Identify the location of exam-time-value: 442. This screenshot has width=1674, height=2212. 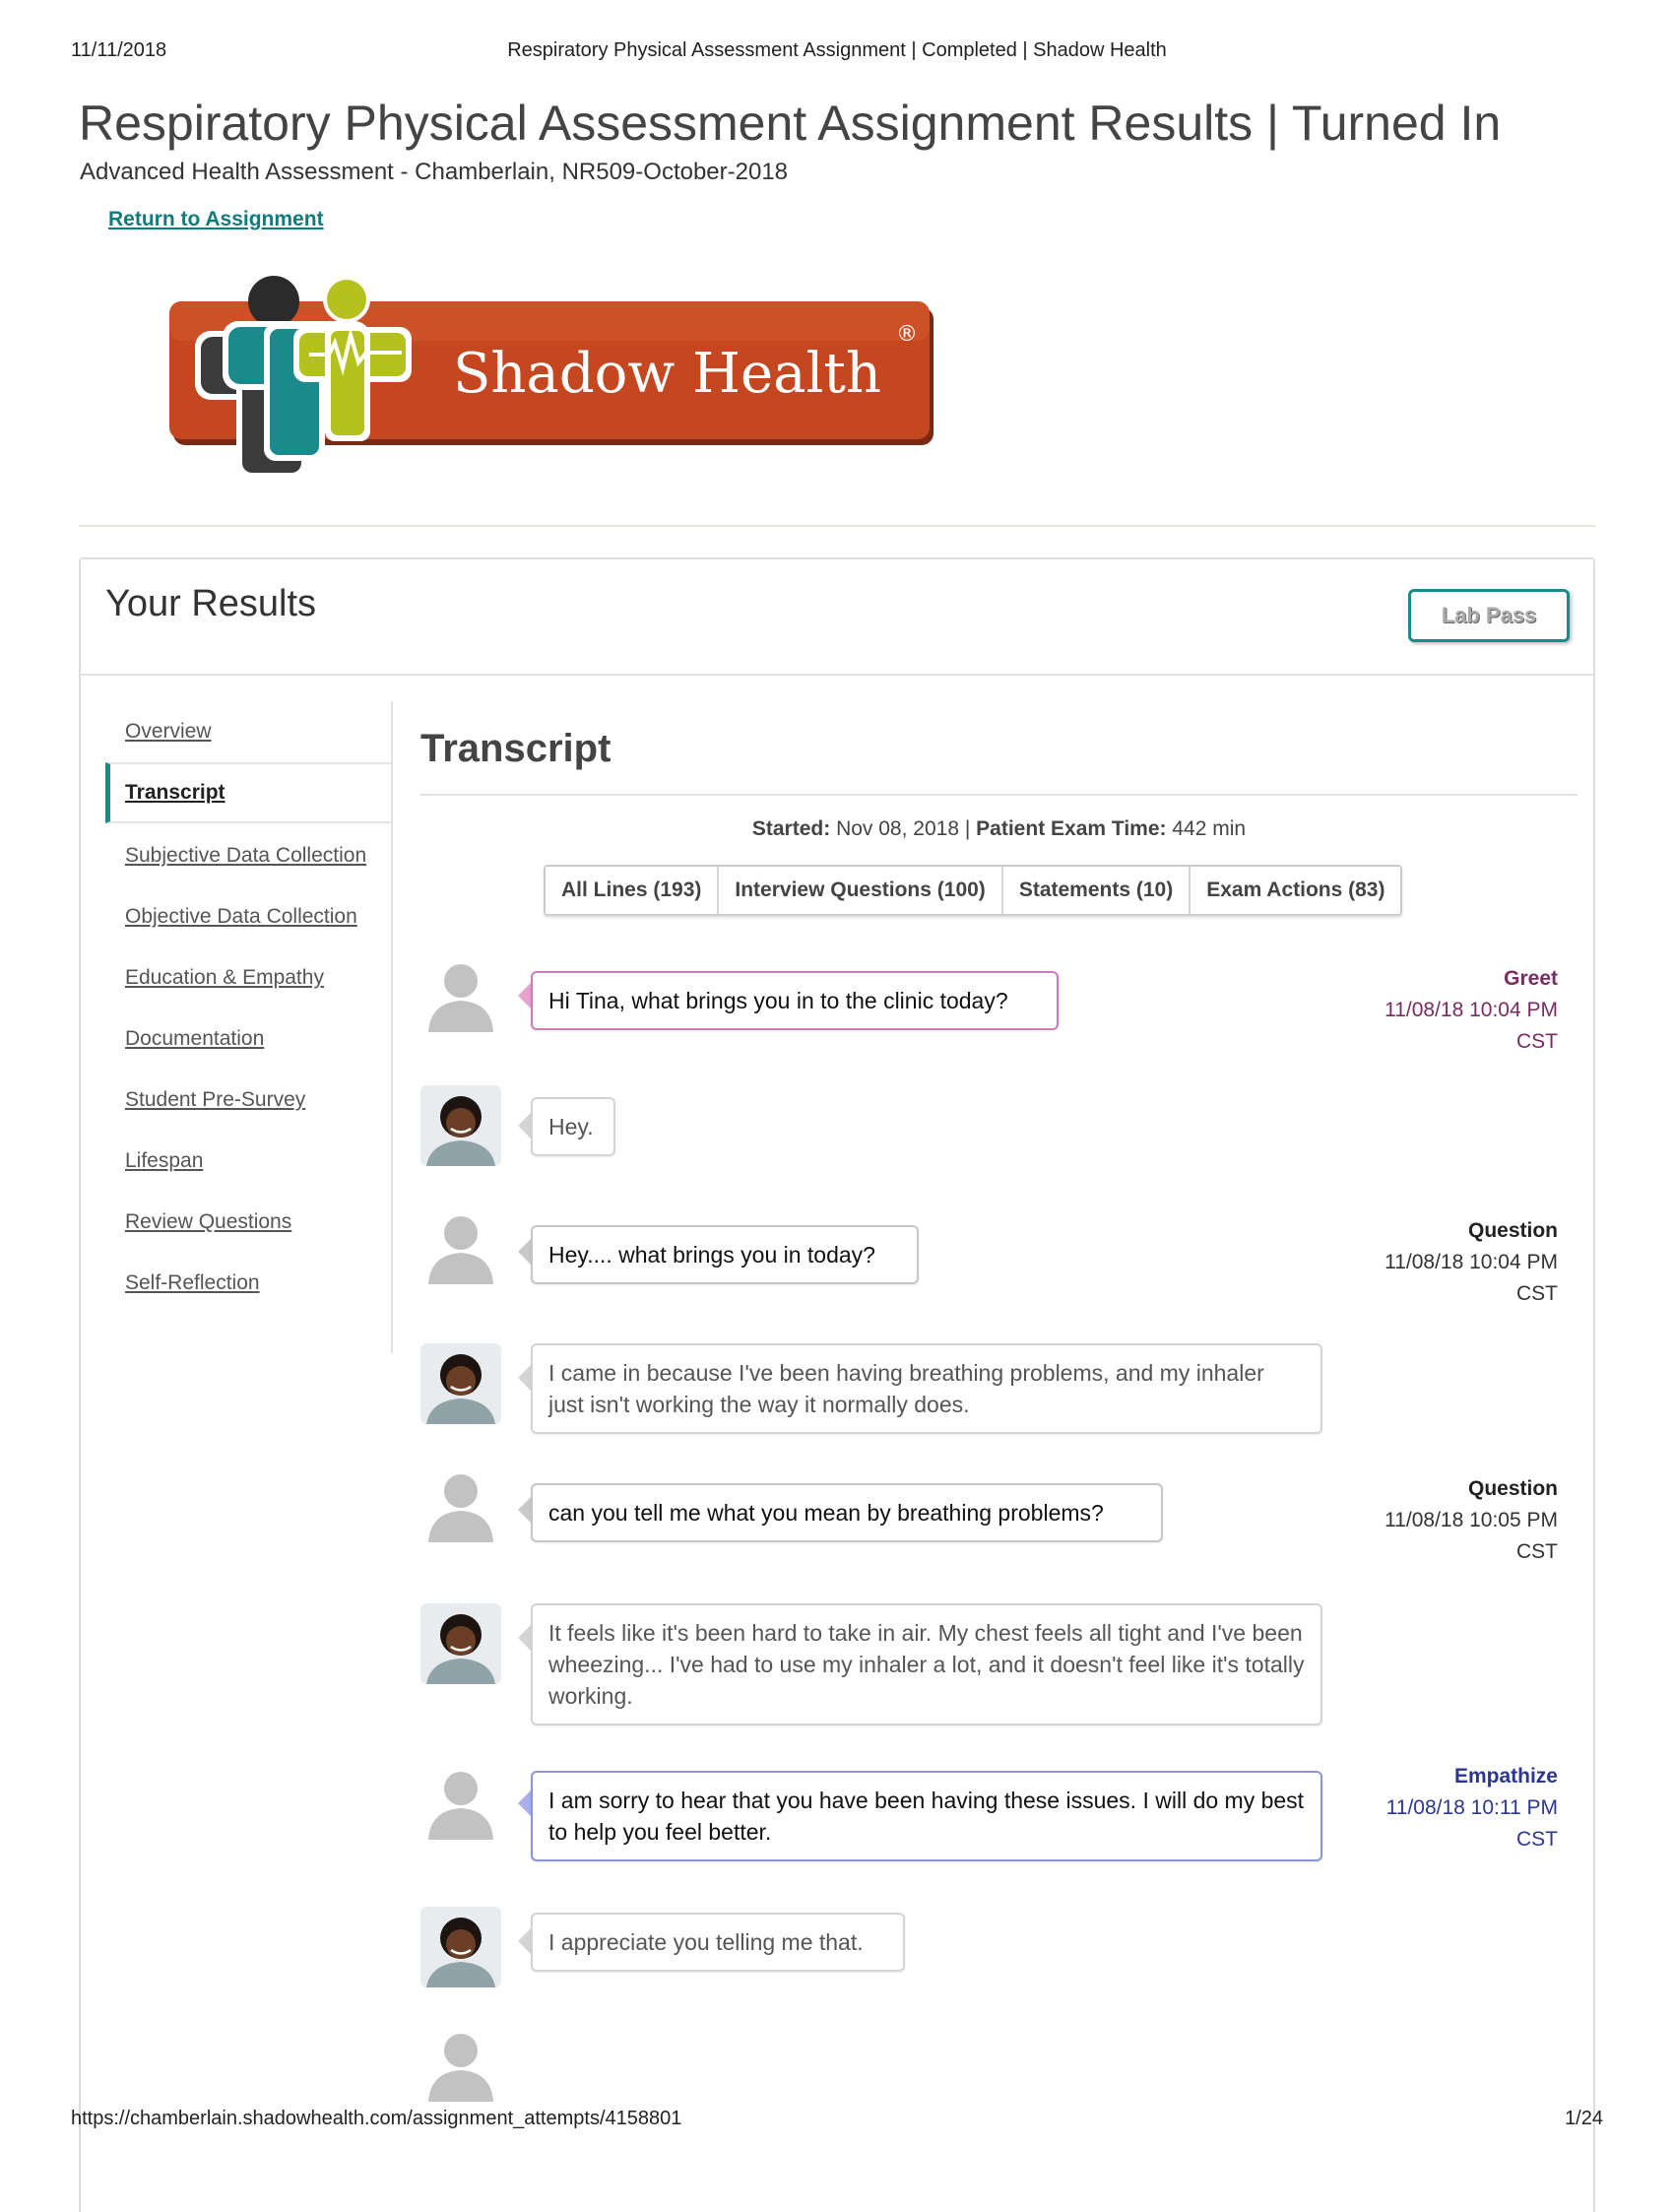
(1189, 828).